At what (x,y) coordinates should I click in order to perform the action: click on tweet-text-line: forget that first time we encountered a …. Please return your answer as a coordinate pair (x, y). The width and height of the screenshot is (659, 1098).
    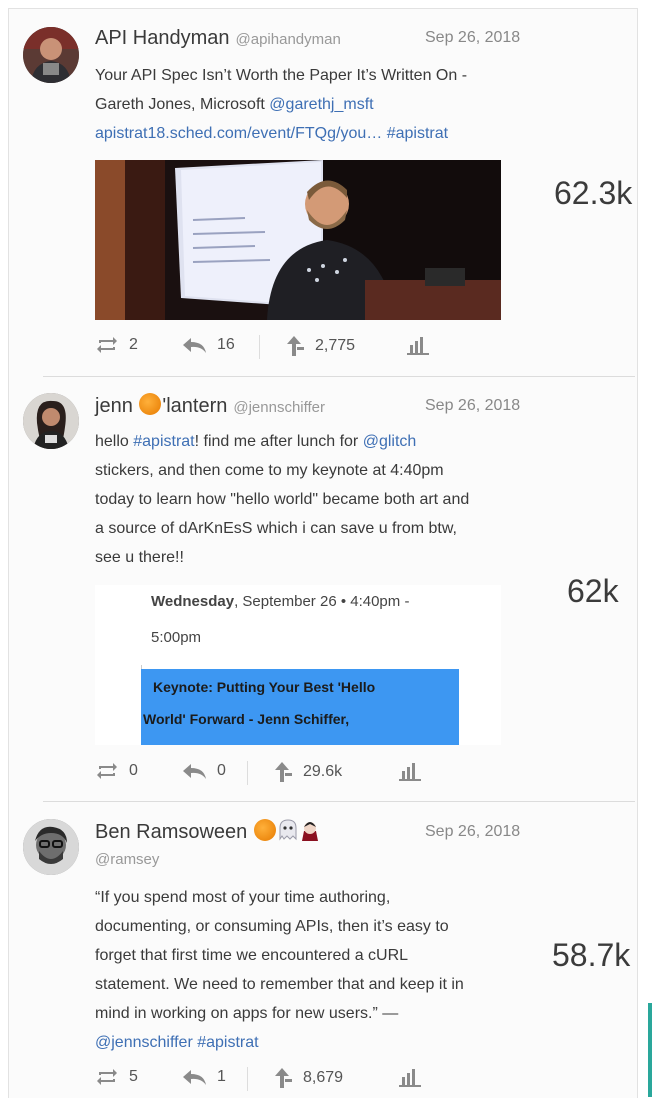
    Looking at the image, I should click on (252, 955).